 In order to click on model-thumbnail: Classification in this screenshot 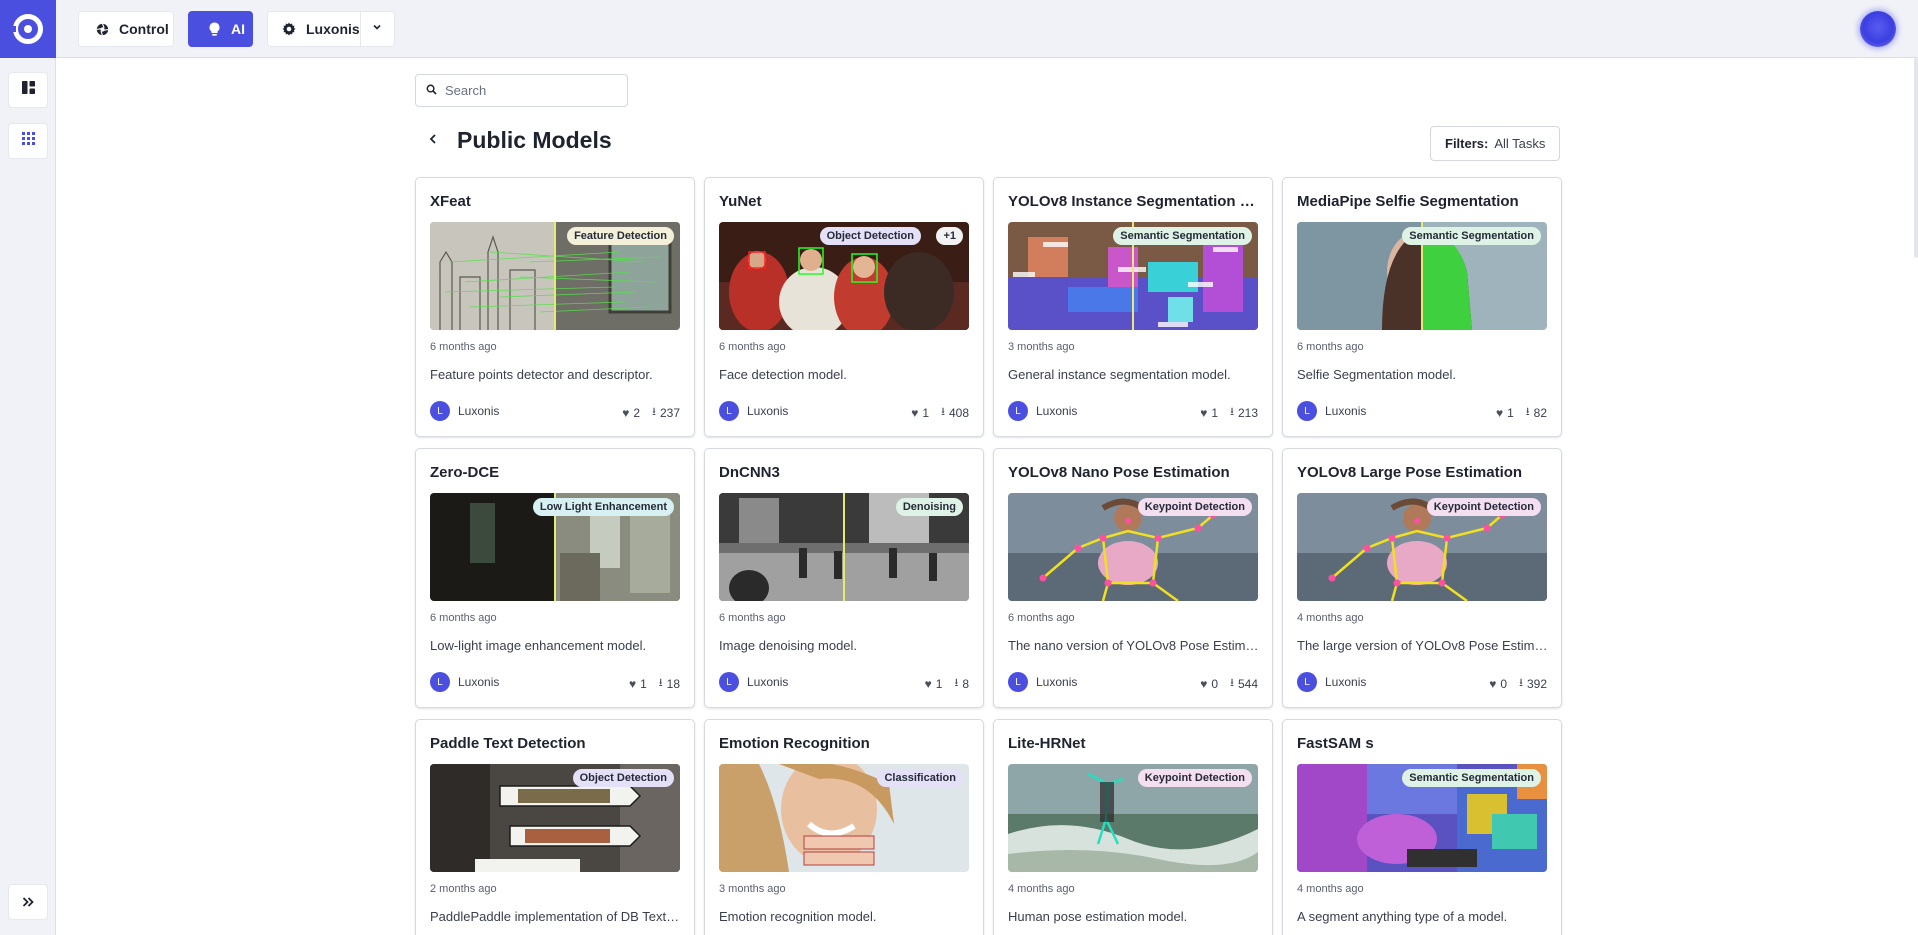, I will do `click(844, 818)`.